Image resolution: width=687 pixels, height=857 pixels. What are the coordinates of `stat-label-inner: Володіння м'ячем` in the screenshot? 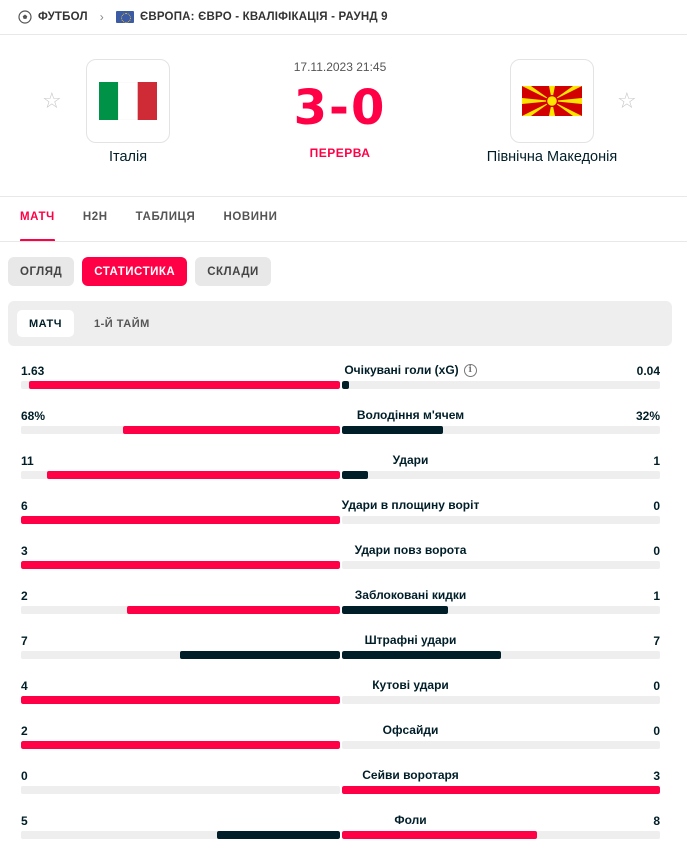 It's located at (410, 415).